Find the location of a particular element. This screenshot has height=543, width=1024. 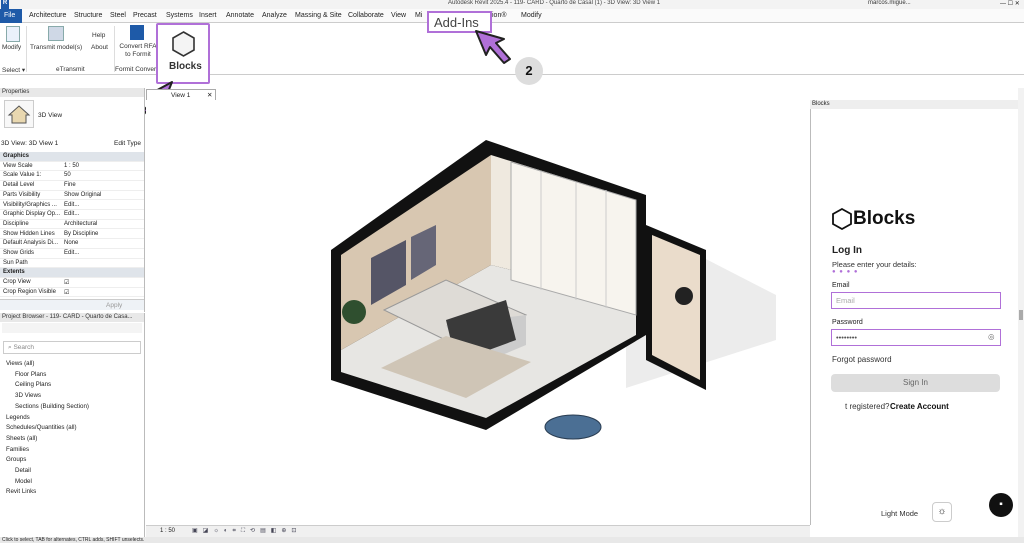

browser-tree-item: Revit Links is located at coordinates (21, 491).